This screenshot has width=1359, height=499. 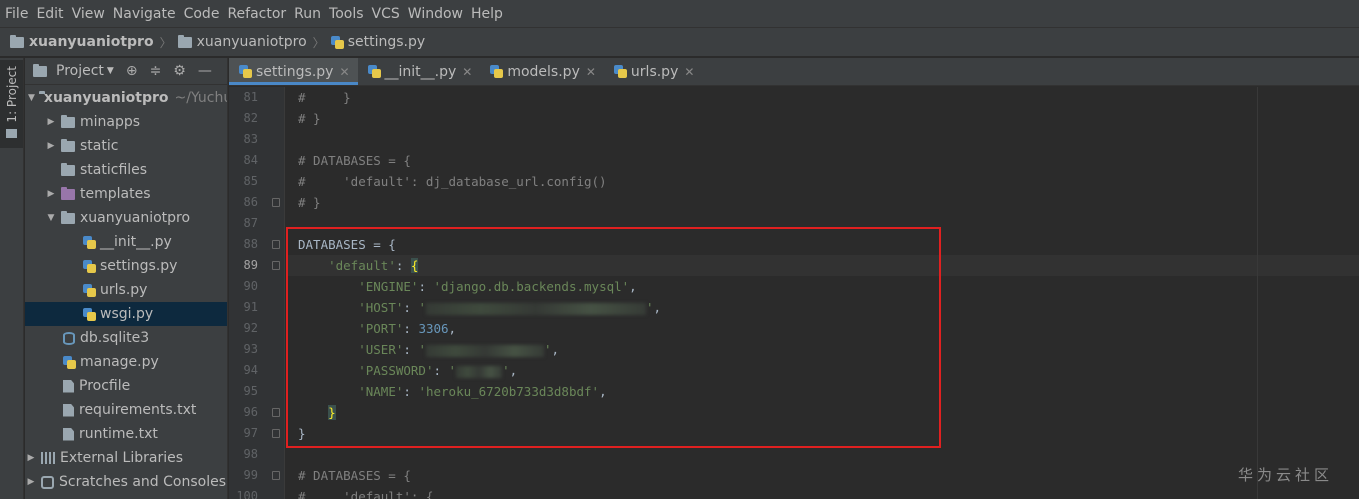 I want to click on watermark: 华为云社区, so click(x=1286, y=475).